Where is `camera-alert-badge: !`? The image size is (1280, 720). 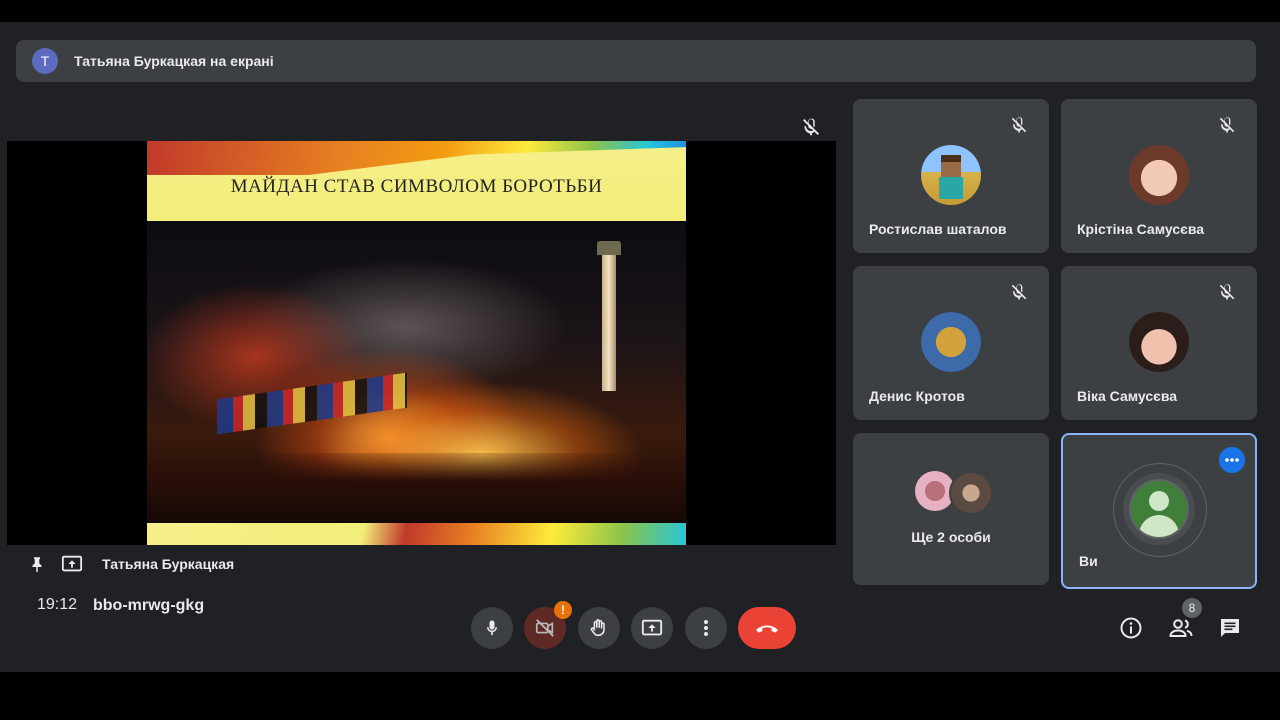 camera-alert-badge: ! is located at coordinates (563, 610).